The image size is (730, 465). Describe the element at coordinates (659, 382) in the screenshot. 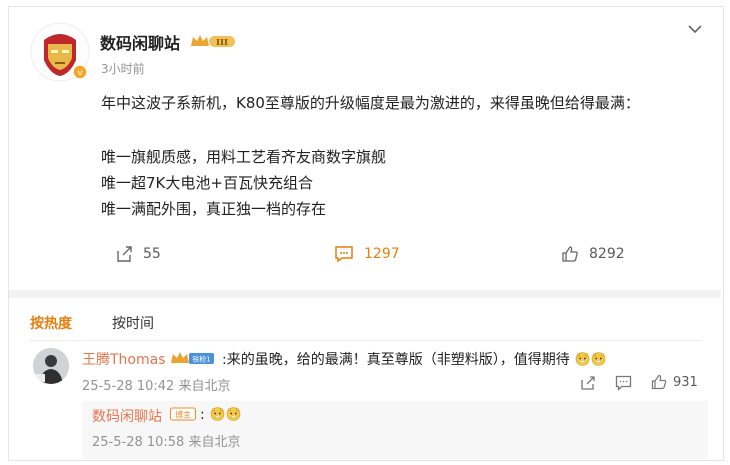

I see `comment-thumbs-up-icon` at that location.